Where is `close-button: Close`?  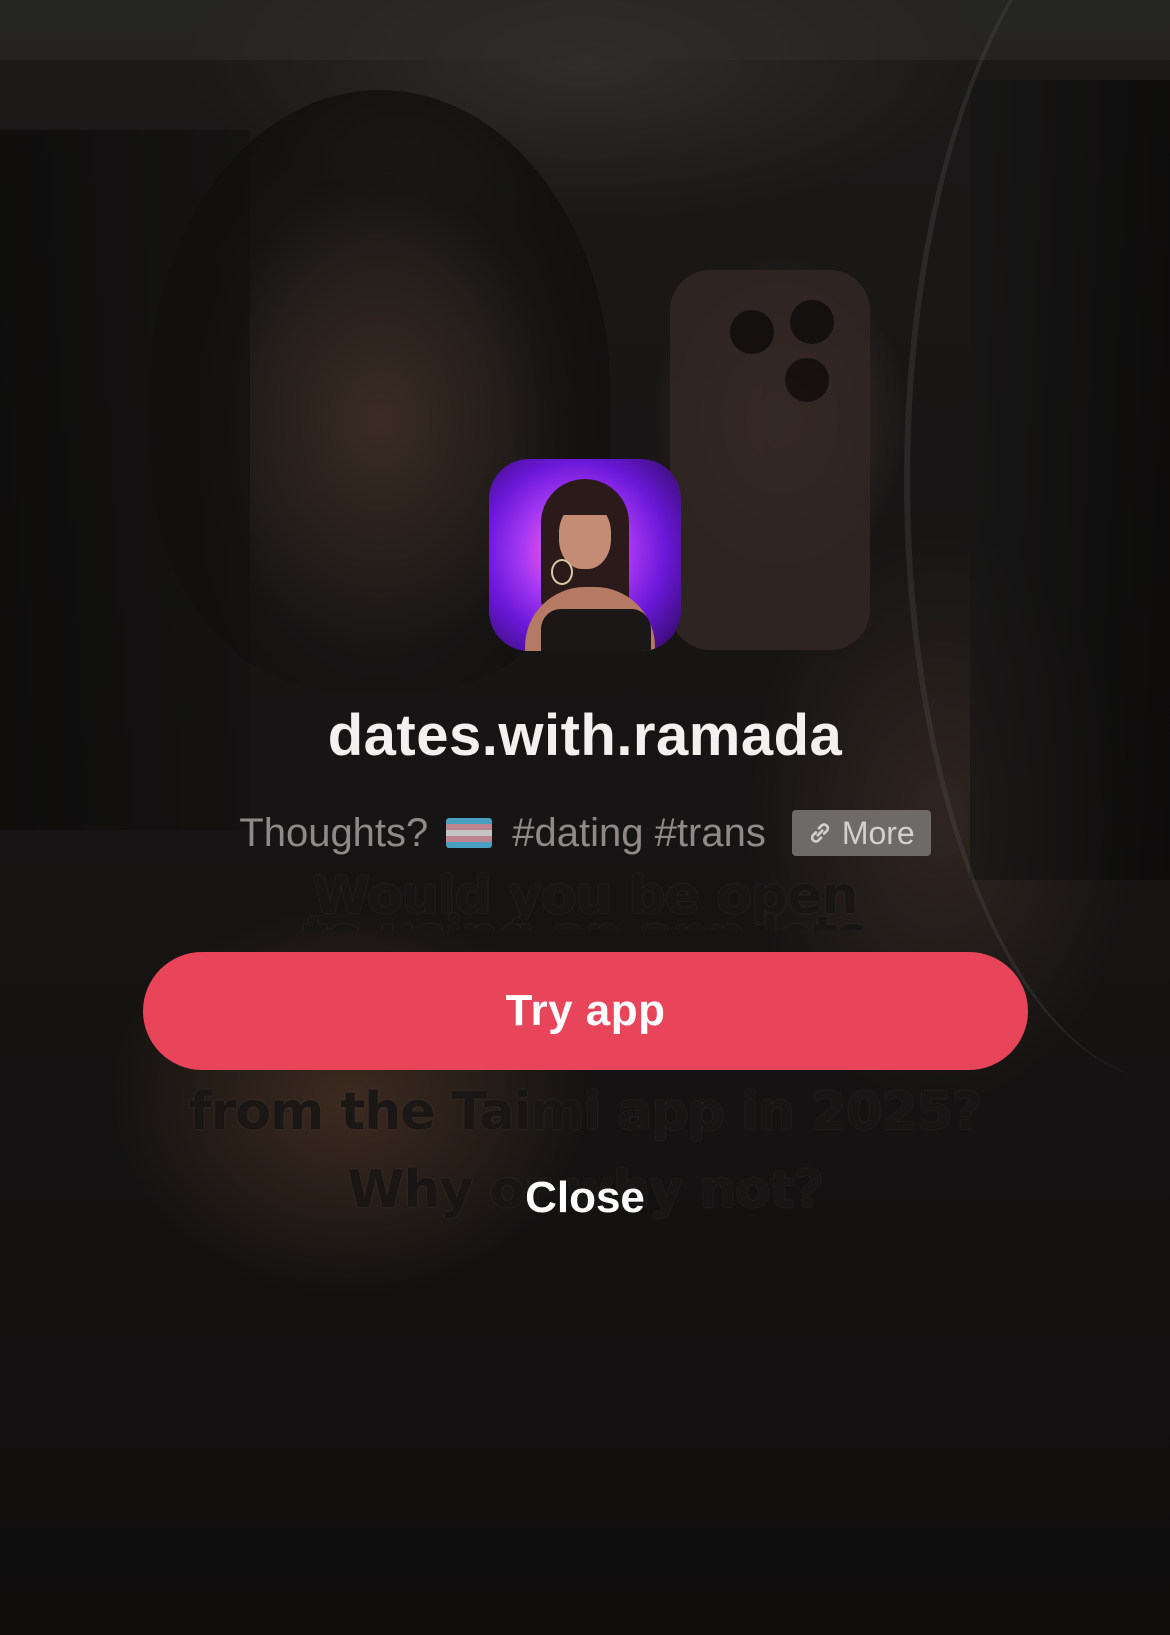
close-button: Close is located at coordinates (585, 1198).